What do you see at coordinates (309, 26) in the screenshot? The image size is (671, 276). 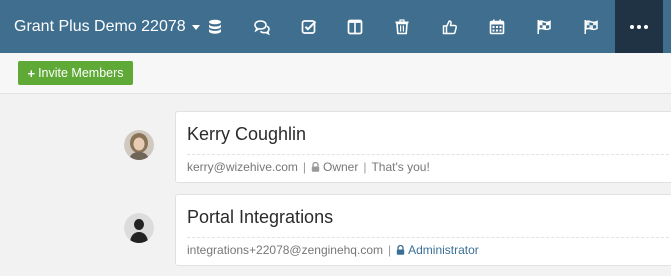 I see `tasks-icon` at bounding box center [309, 26].